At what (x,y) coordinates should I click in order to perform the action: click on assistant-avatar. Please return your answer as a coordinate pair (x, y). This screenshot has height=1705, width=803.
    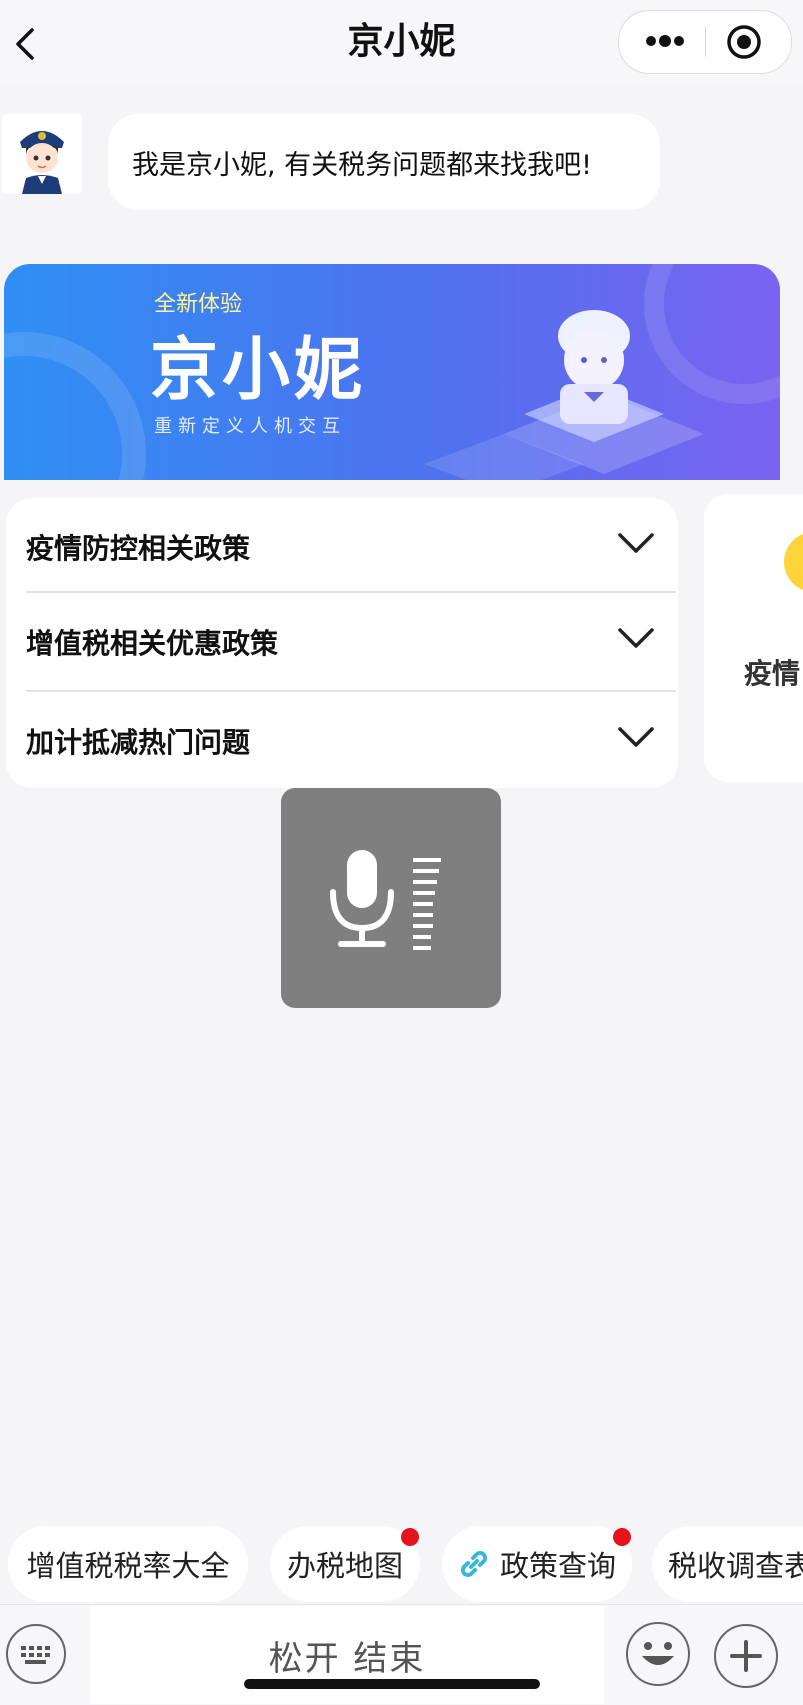
    Looking at the image, I should click on (42, 154).